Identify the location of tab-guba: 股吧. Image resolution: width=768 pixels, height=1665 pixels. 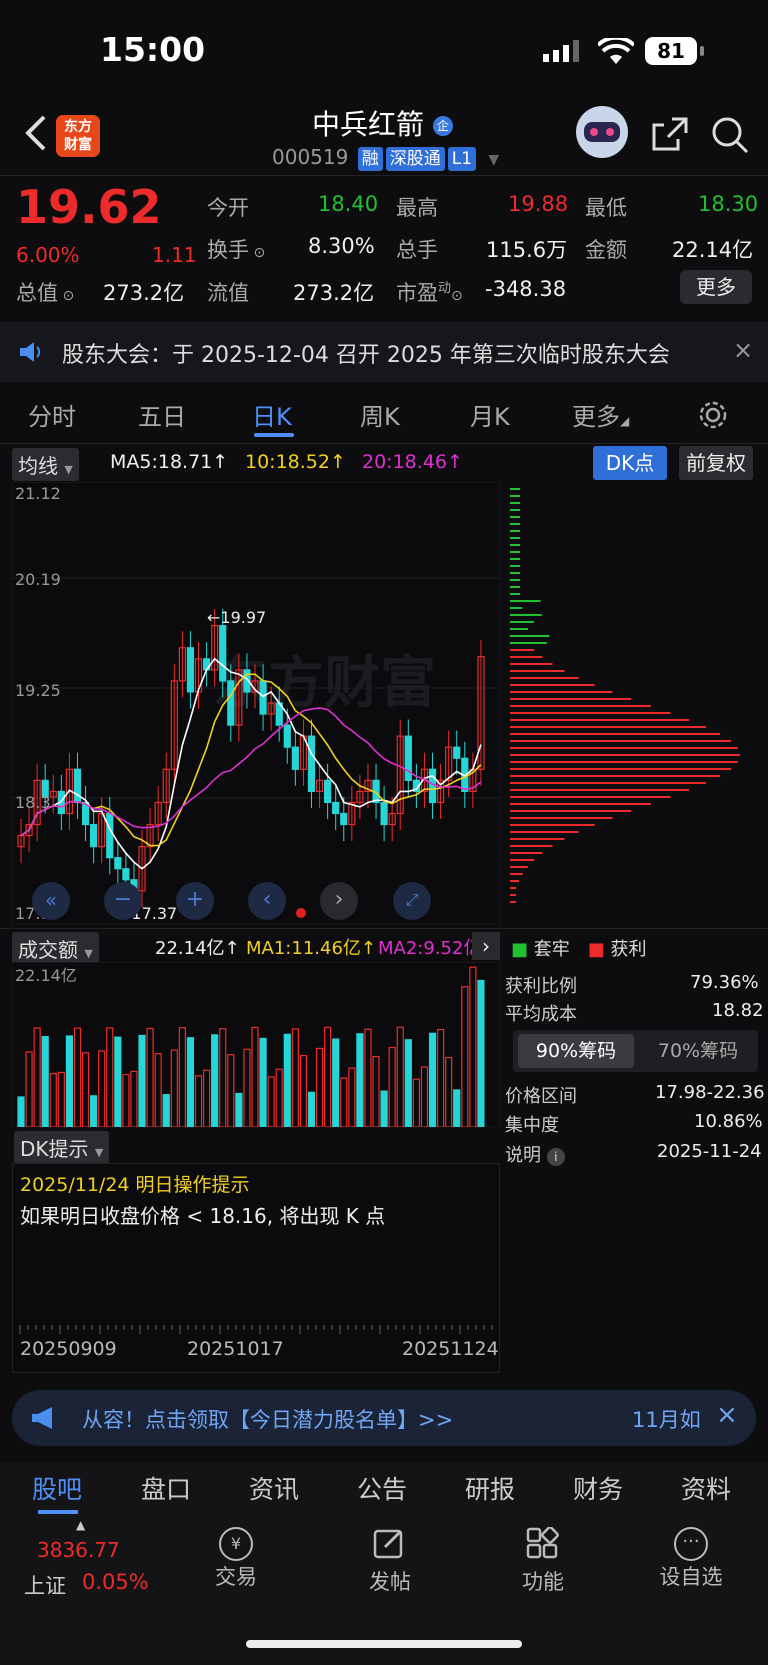
(57, 1488).